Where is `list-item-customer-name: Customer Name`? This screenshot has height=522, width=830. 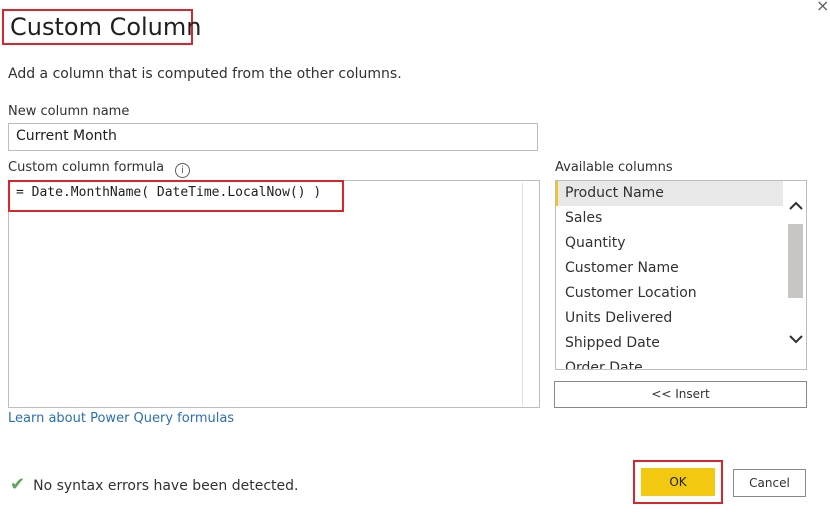 list-item-customer-name: Customer Name is located at coordinates (669, 268).